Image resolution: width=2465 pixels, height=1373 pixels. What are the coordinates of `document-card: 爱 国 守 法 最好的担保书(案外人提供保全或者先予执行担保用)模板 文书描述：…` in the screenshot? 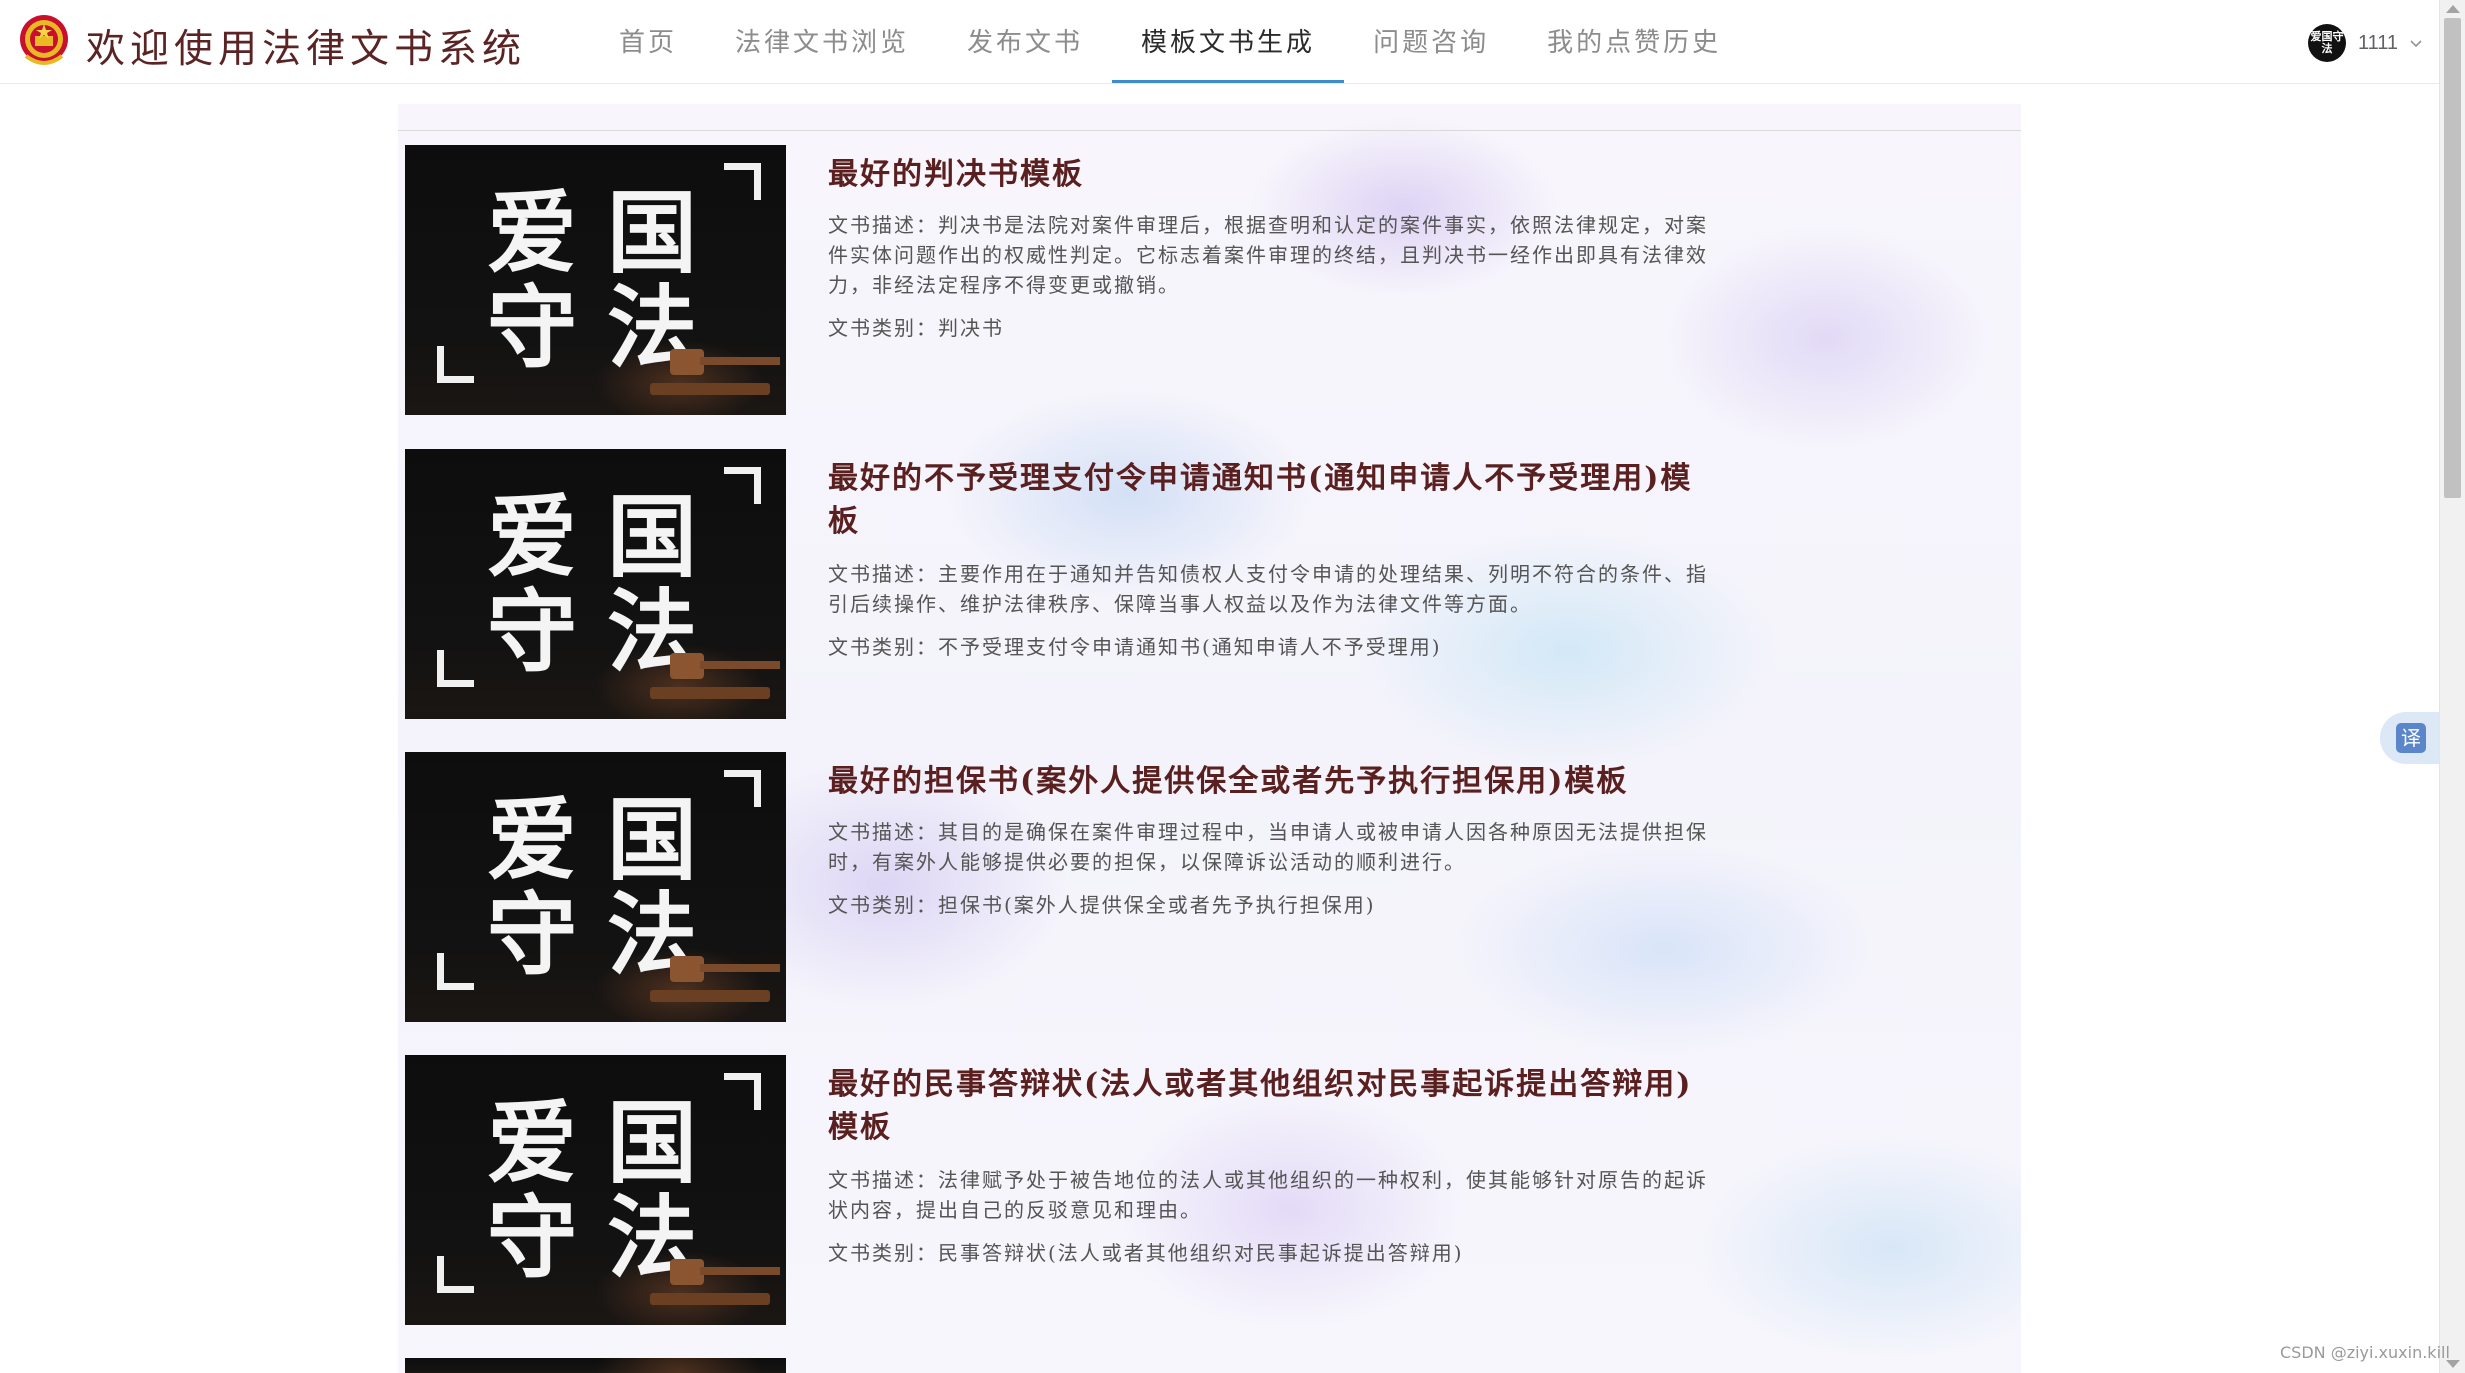 It's located at (1105, 887).